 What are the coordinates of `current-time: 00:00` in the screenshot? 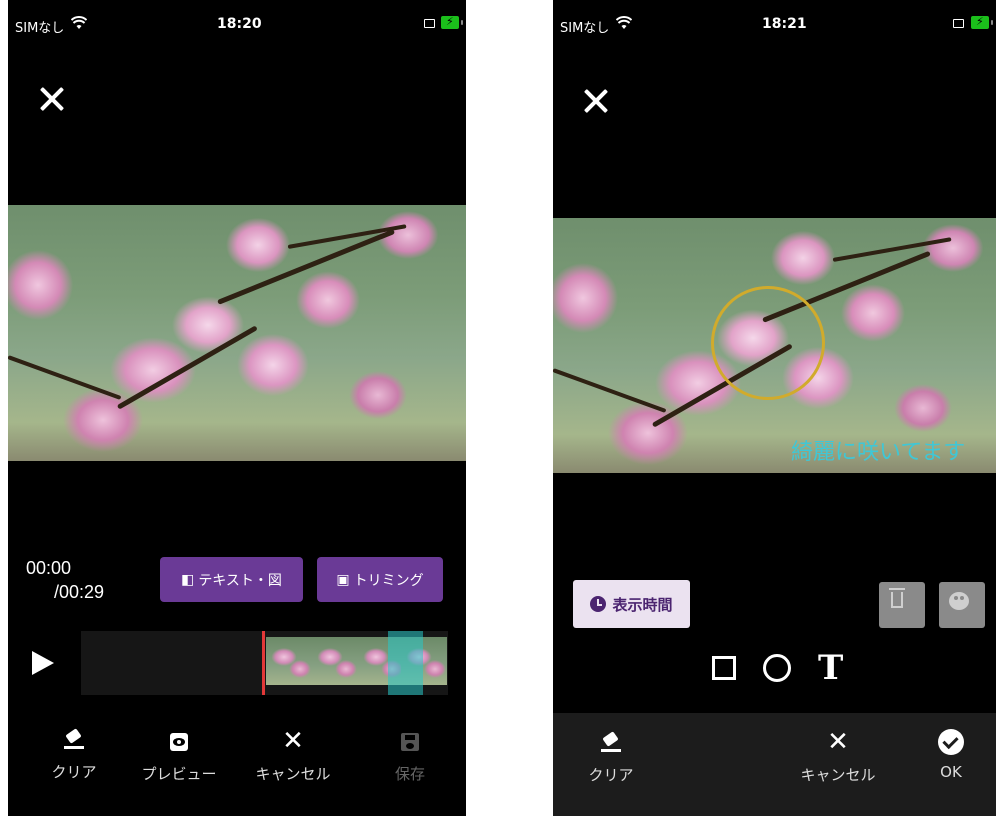 It's located at (49, 568).